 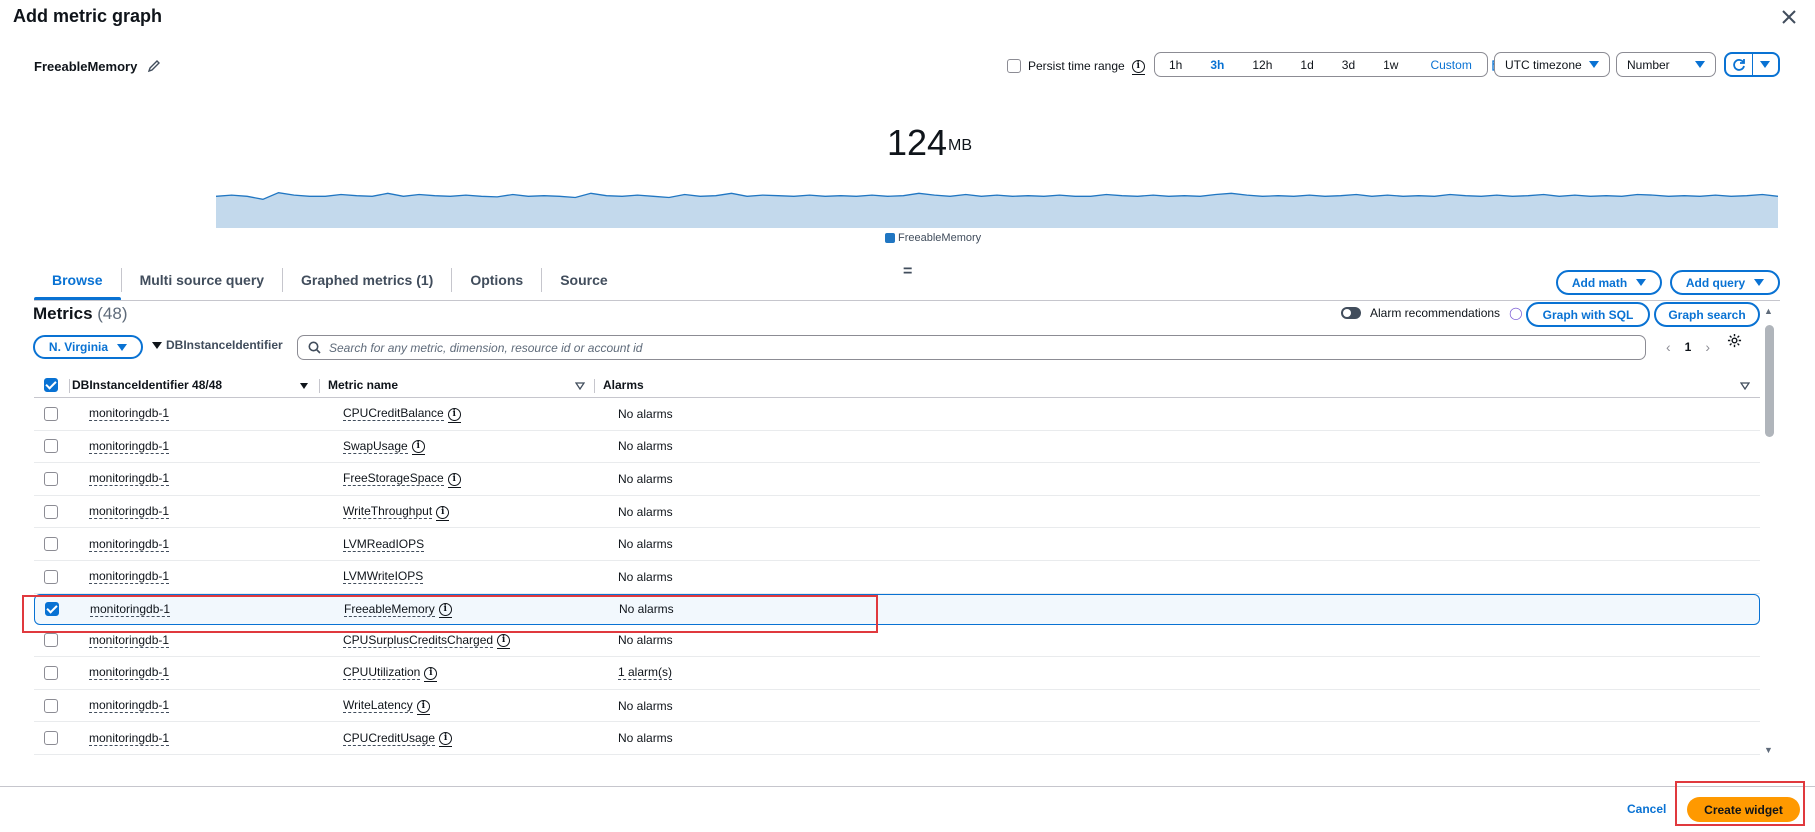 I want to click on tab-multi-source-query: Multi source query, so click(x=203, y=280).